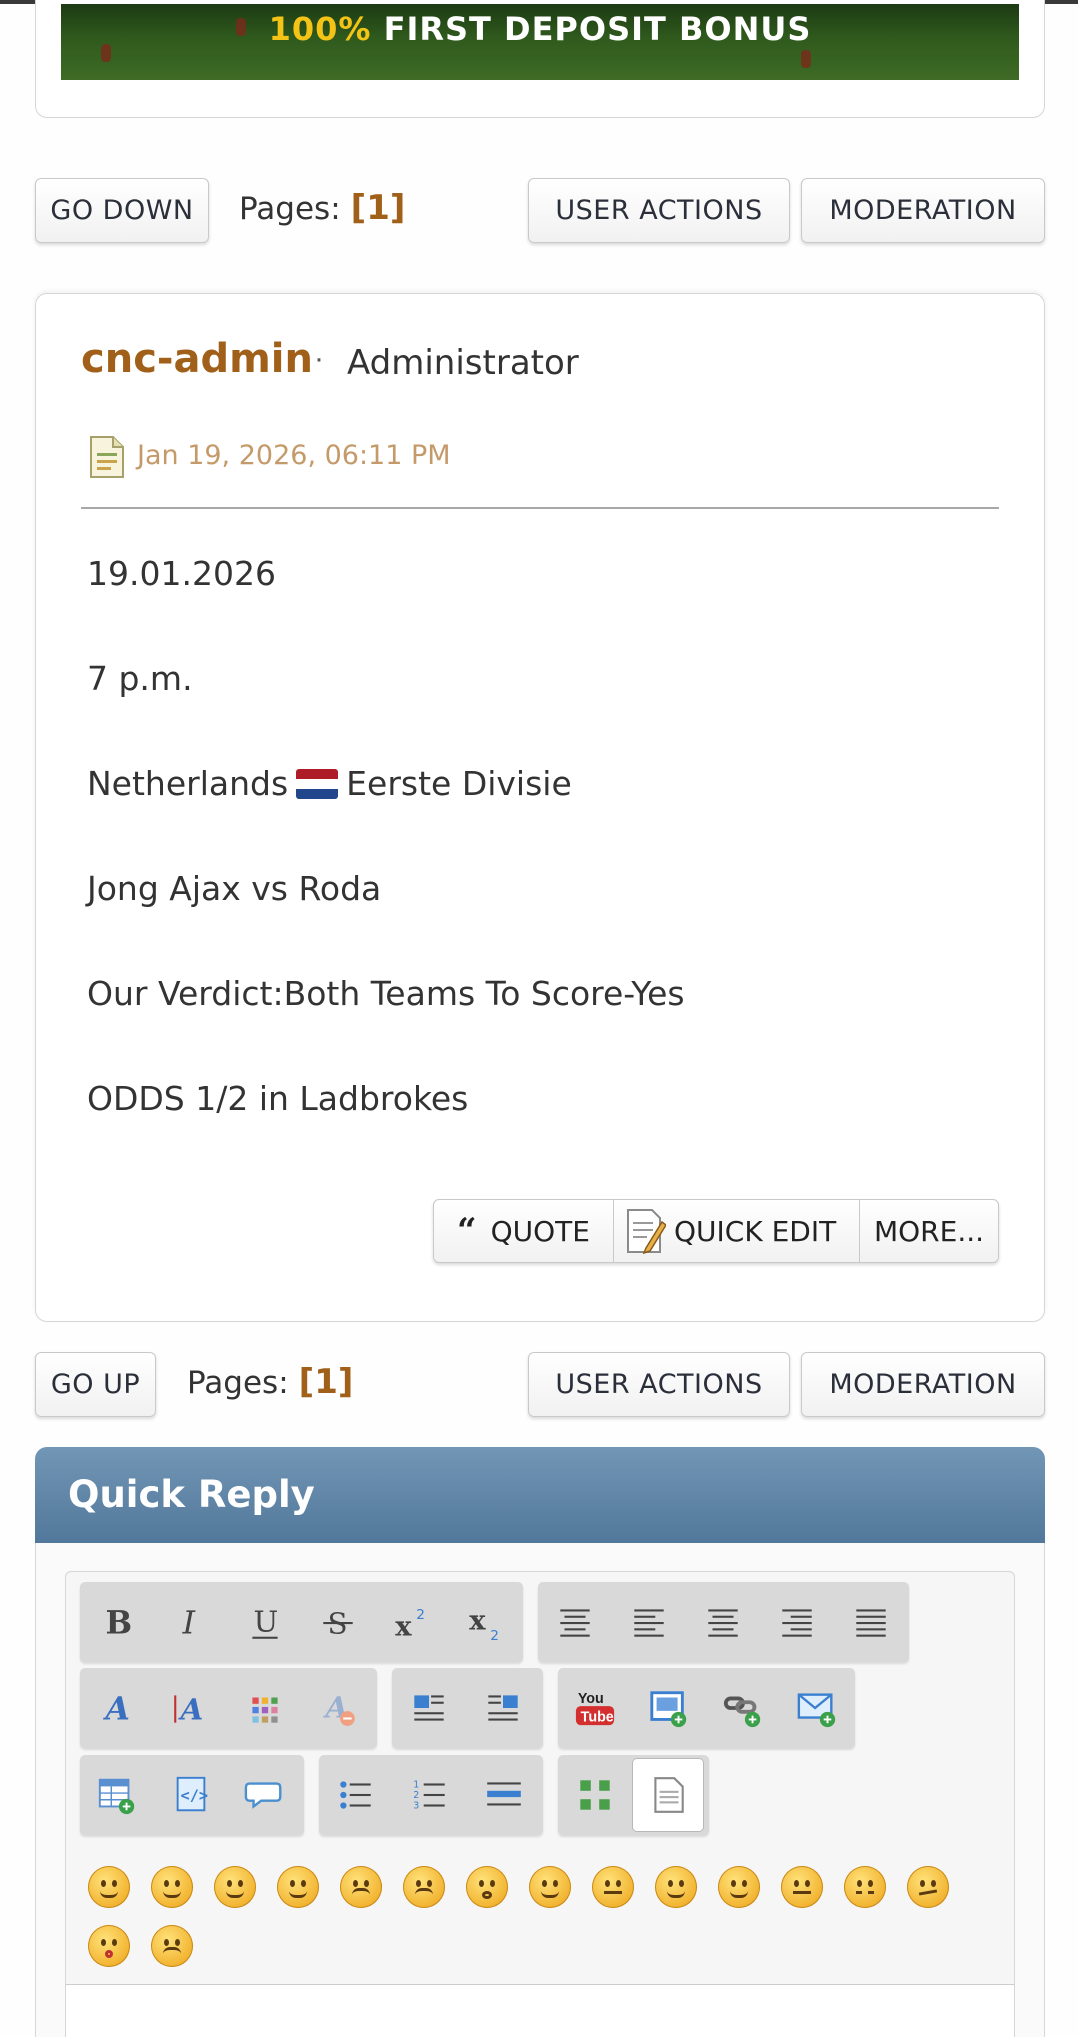 The width and height of the screenshot is (1078, 2037). I want to click on bold-icon: B, so click(117, 1622).